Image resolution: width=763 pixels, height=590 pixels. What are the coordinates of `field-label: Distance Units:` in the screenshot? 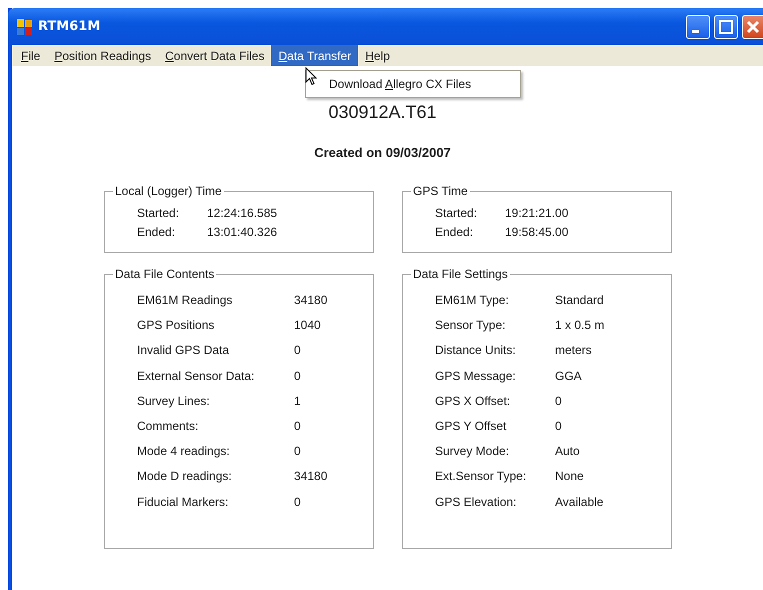 It's located at (476, 351).